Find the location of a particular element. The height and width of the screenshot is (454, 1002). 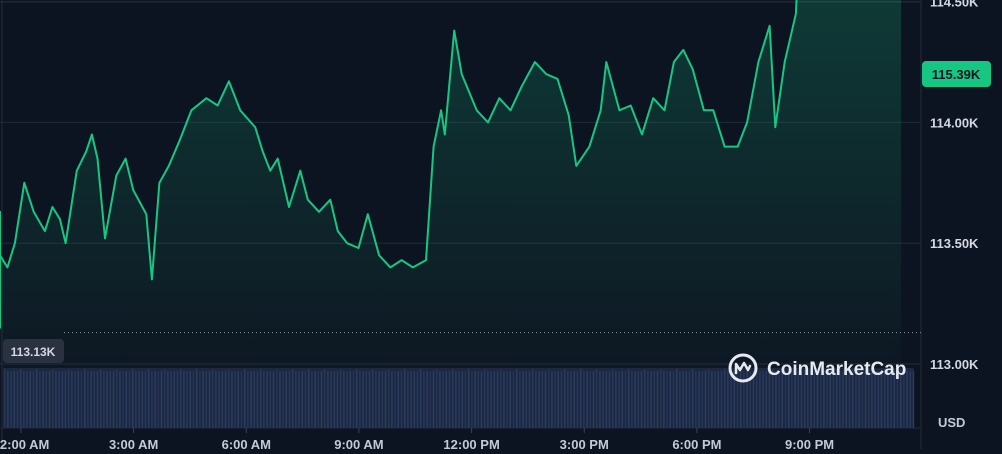

y-axis-ticks: 113.00K113.50K114.00K114.50K115.00K is located at coordinates (954, 186).